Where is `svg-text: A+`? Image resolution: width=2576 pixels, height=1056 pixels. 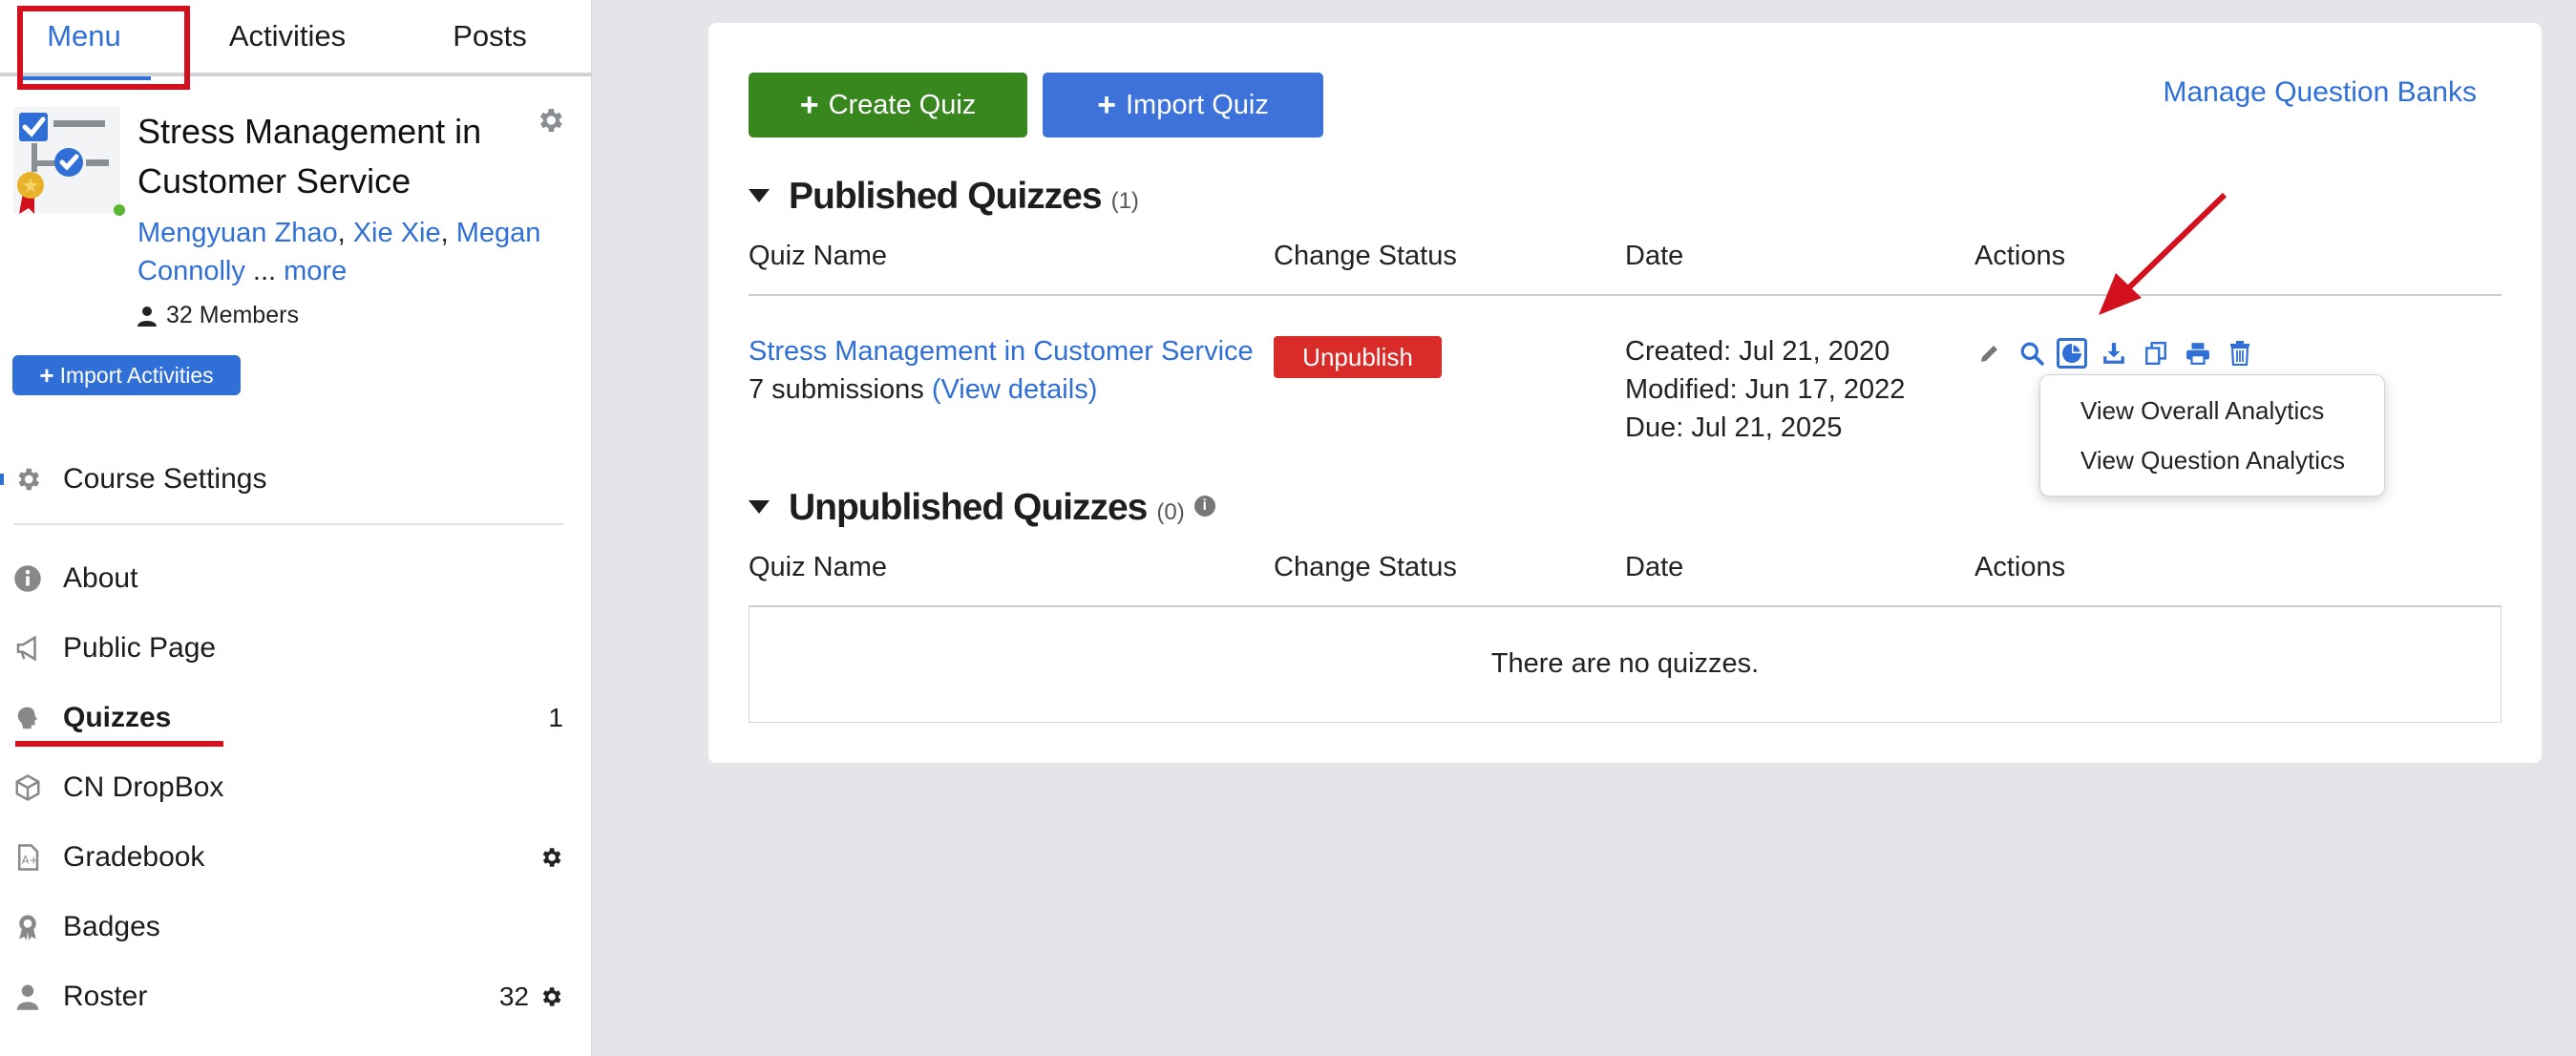
svg-text: A+ is located at coordinates (30, 860).